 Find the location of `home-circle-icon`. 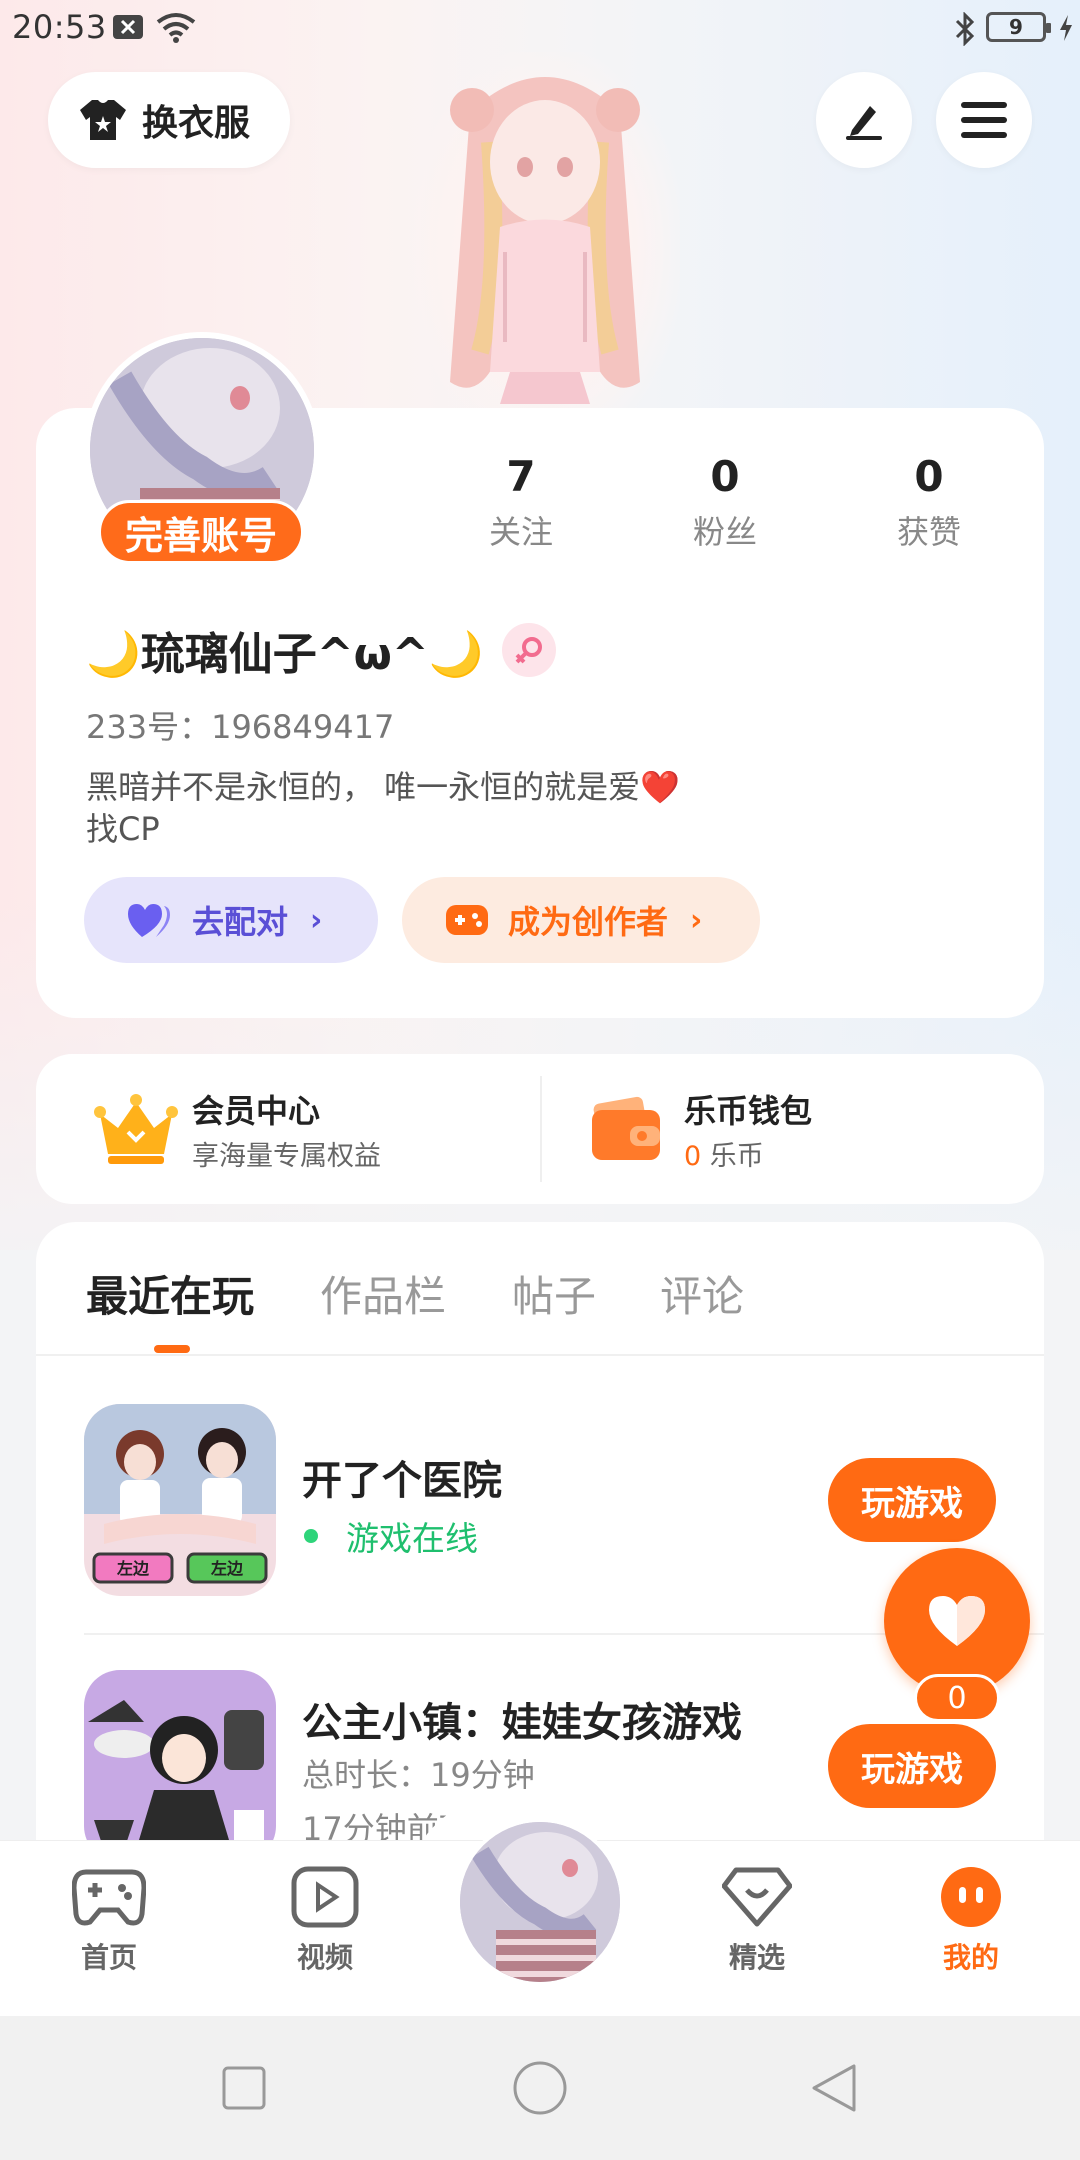

home-circle-icon is located at coordinates (540, 2088).